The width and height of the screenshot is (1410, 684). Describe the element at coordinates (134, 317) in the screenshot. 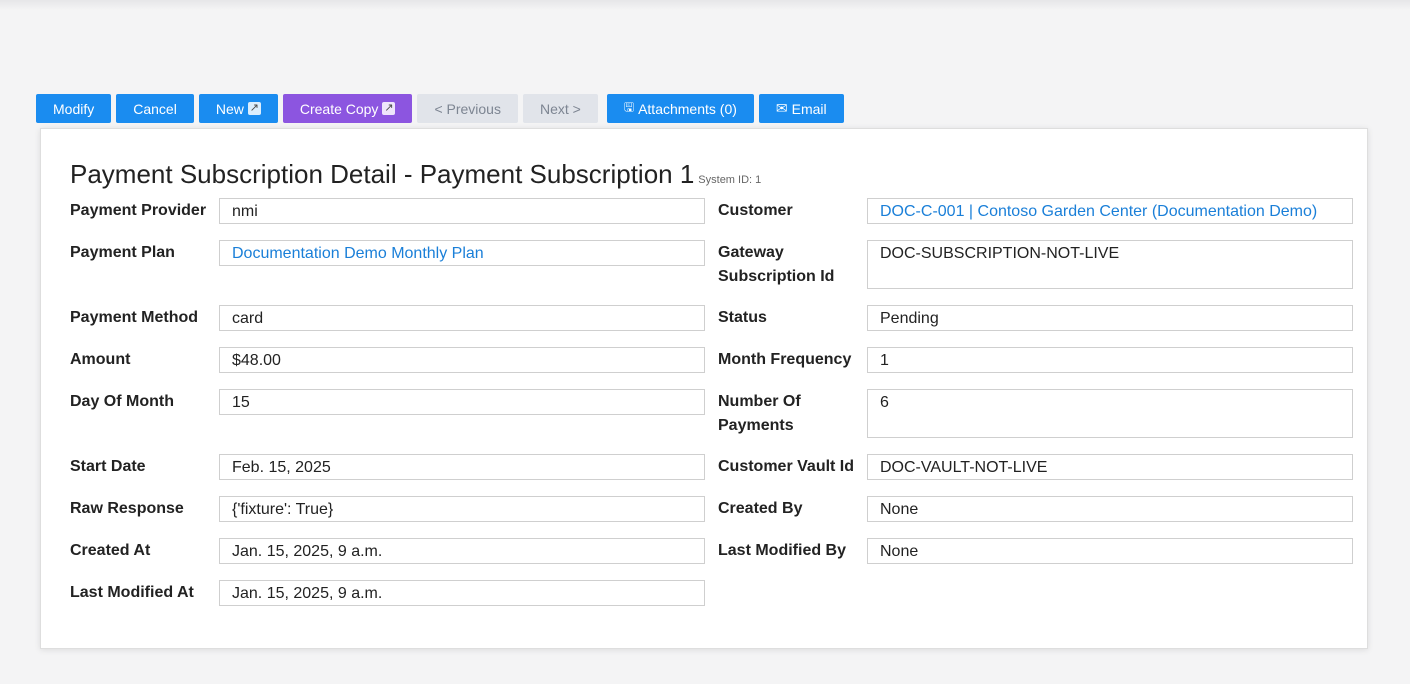

I see `field-label-payment-method: Payment Method` at that location.